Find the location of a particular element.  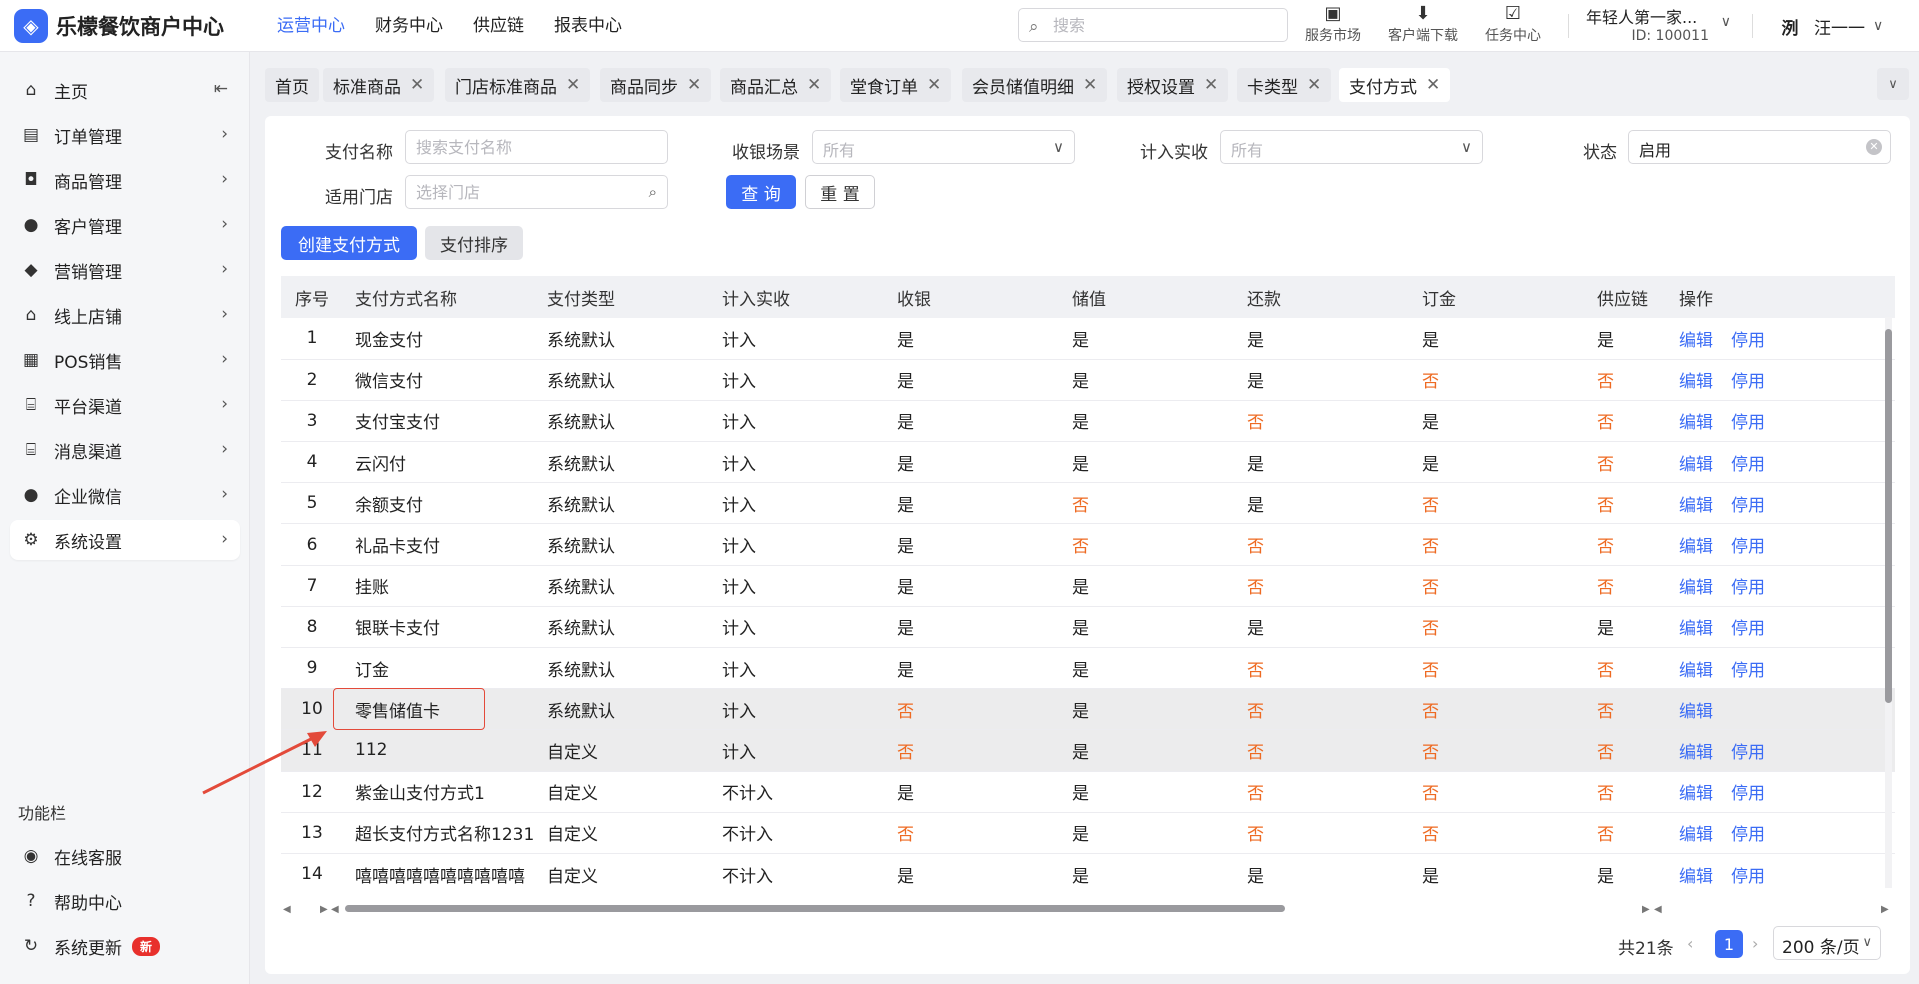

topnav-operations: 运营中心 is located at coordinates (311, 26).